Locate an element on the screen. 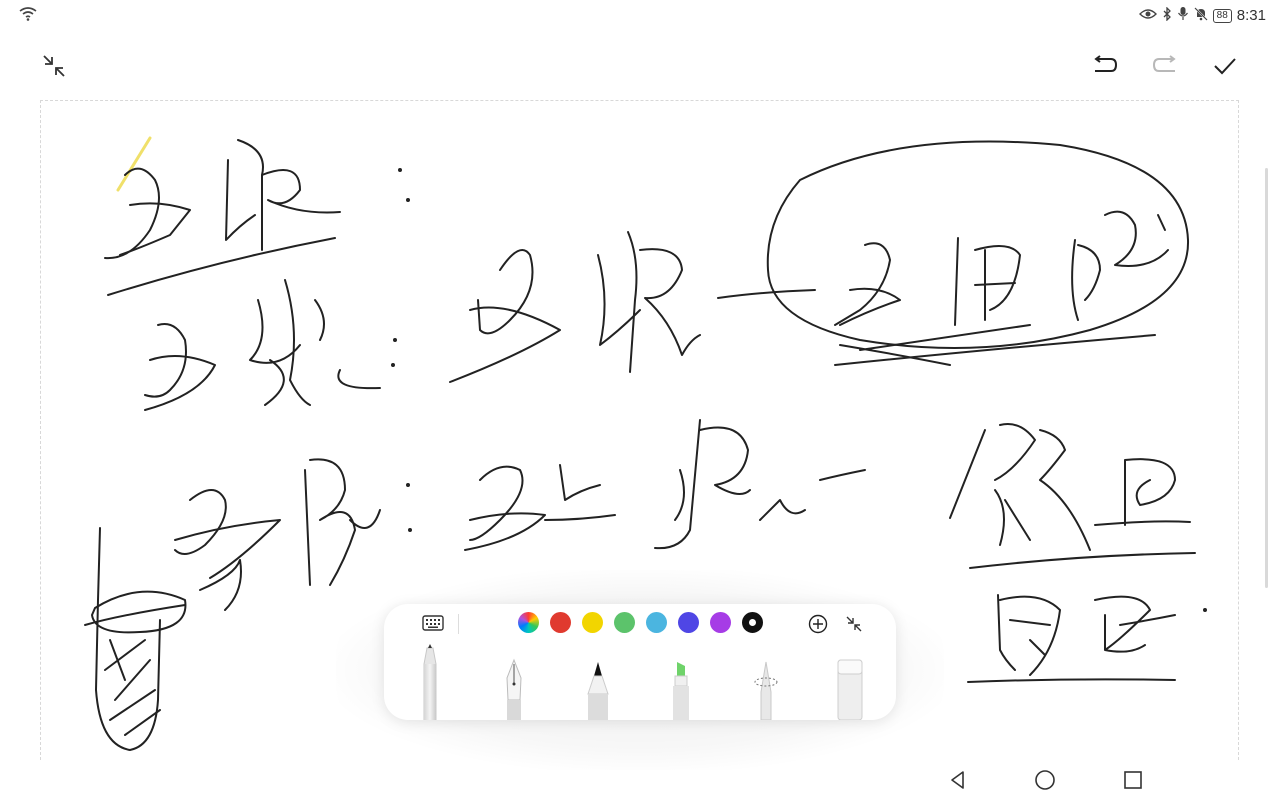 This screenshot has width=1280, height=800. color-wheel-button is located at coordinates (528, 622).